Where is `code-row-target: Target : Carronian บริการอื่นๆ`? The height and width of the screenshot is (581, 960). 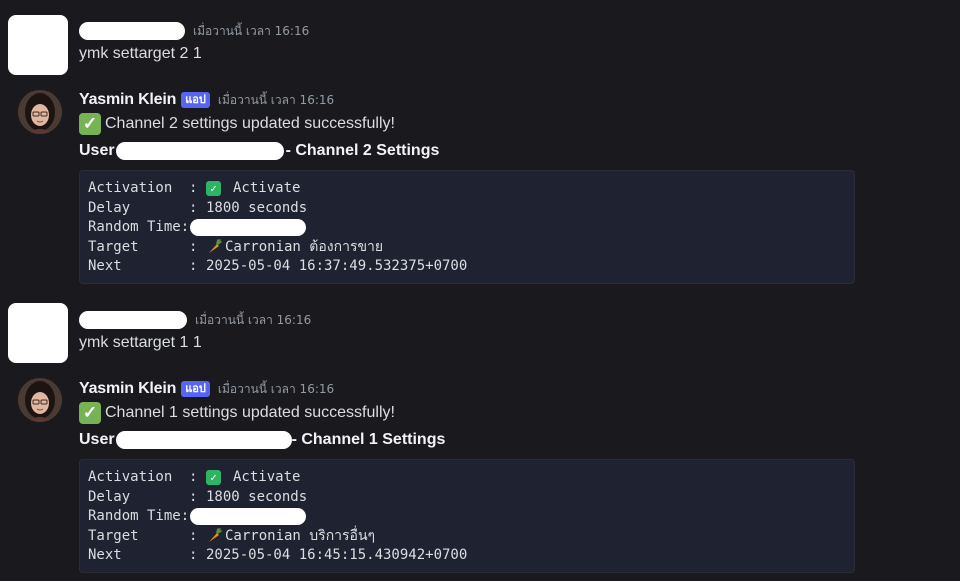
code-row-target: Target : Carronian บริการอื่นๆ is located at coordinates (232, 535).